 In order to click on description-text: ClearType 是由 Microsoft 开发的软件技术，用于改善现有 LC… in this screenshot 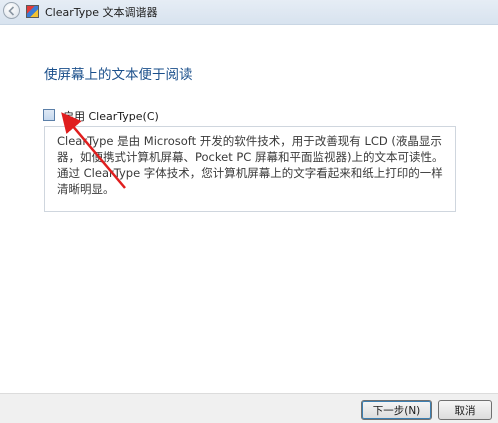, I will do `click(250, 165)`.